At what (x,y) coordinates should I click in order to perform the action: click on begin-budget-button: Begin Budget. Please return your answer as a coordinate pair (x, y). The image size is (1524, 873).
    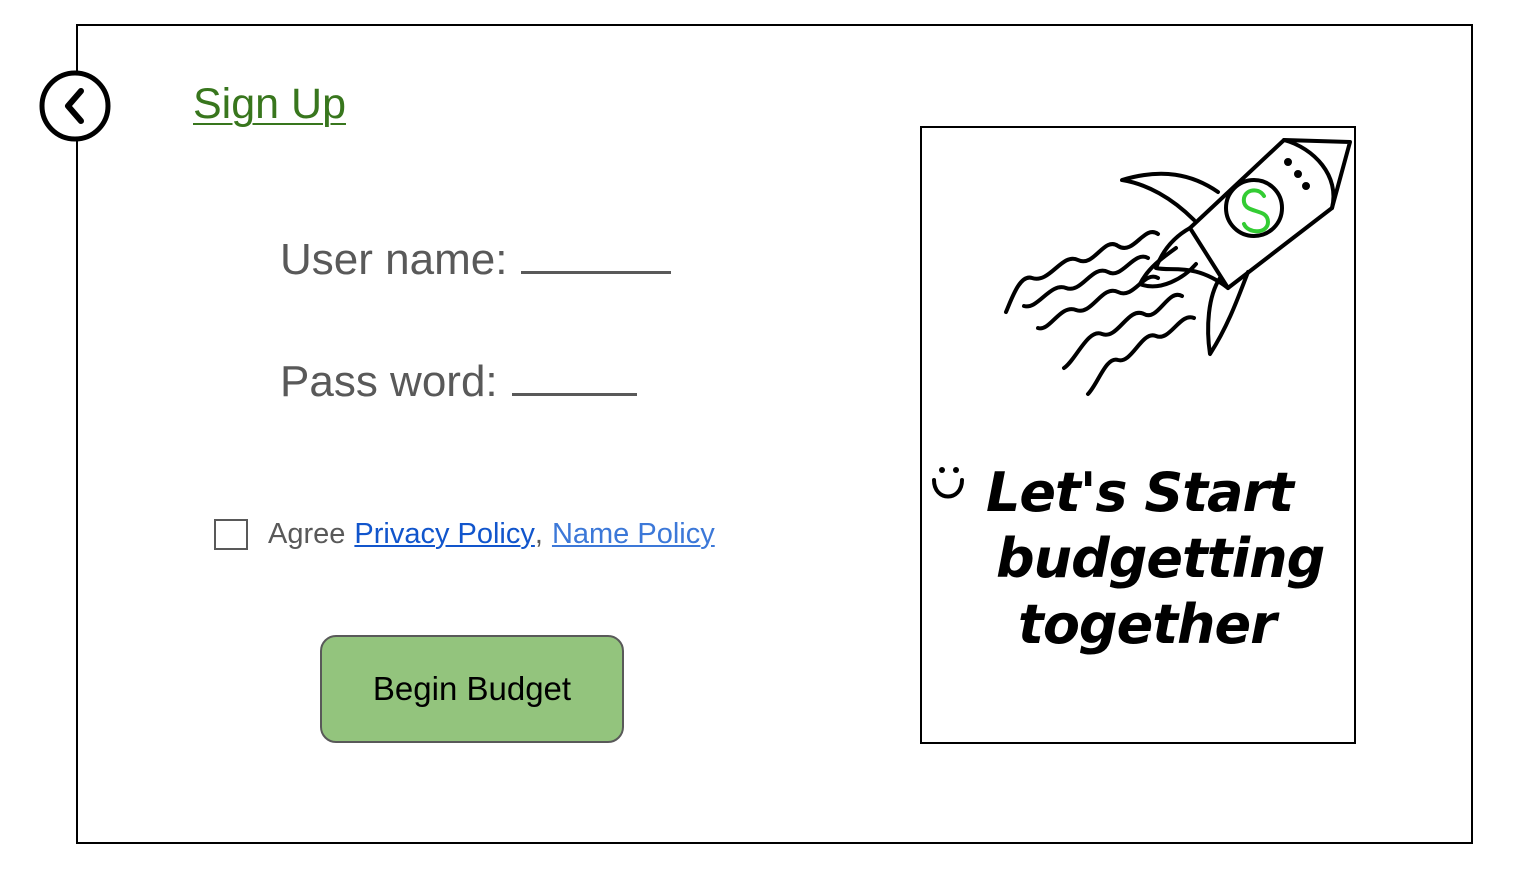
    Looking at the image, I should click on (472, 689).